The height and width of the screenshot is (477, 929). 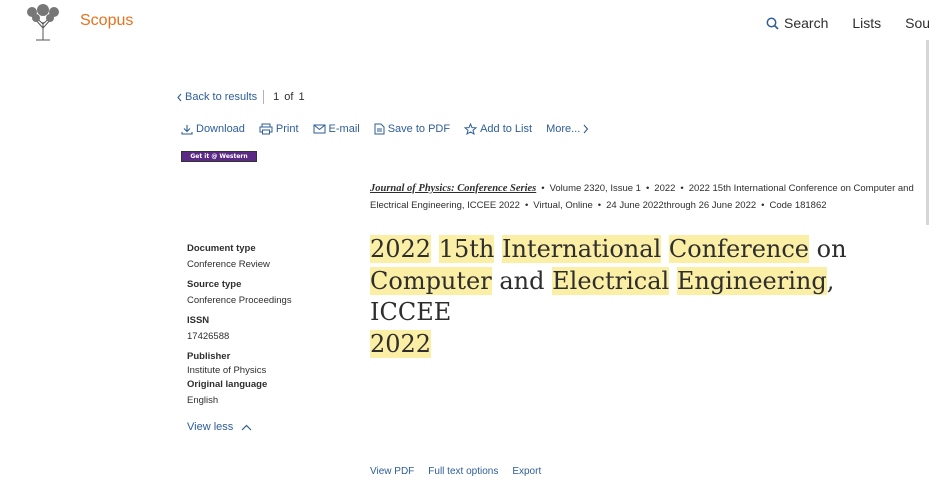 I want to click on star-icon, so click(x=471, y=129).